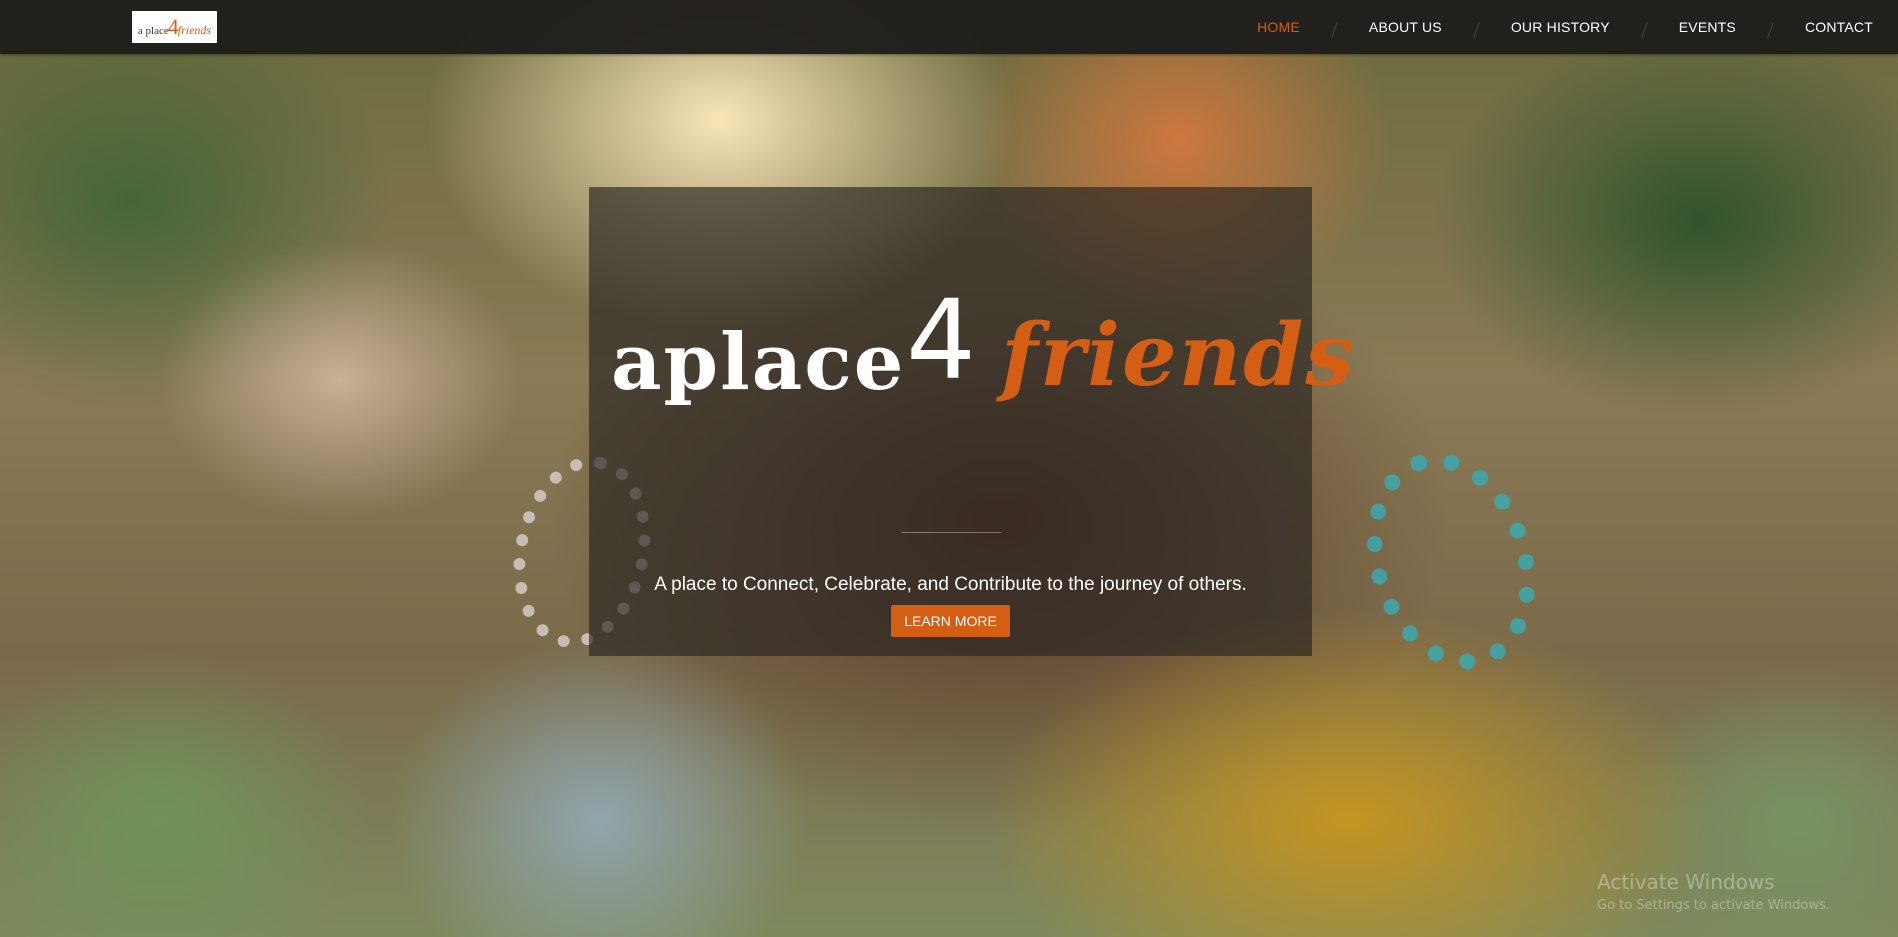 The image size is (1898, 937). Describe the element at coordinates (1713, 905) in the screenshot. I see `watermark-subtitle: Go to Settings to activate Windows.` at that location.